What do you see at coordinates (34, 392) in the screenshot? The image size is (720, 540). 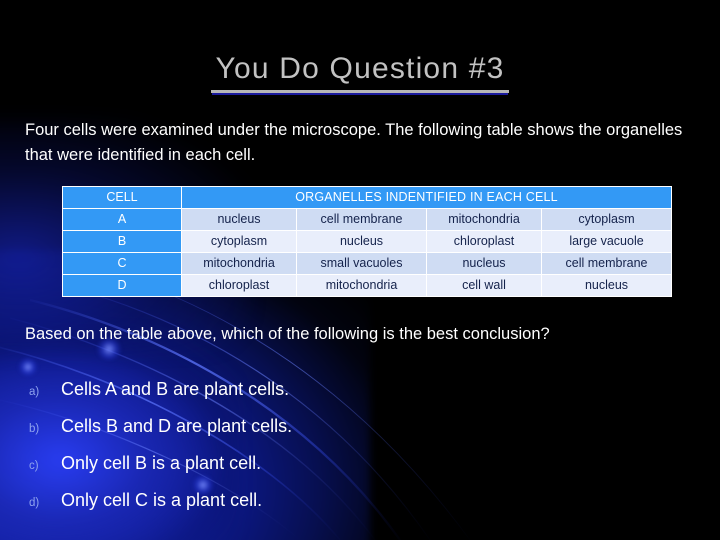 I see `answer-option-marker: a)` at bounding box center [34, 392].